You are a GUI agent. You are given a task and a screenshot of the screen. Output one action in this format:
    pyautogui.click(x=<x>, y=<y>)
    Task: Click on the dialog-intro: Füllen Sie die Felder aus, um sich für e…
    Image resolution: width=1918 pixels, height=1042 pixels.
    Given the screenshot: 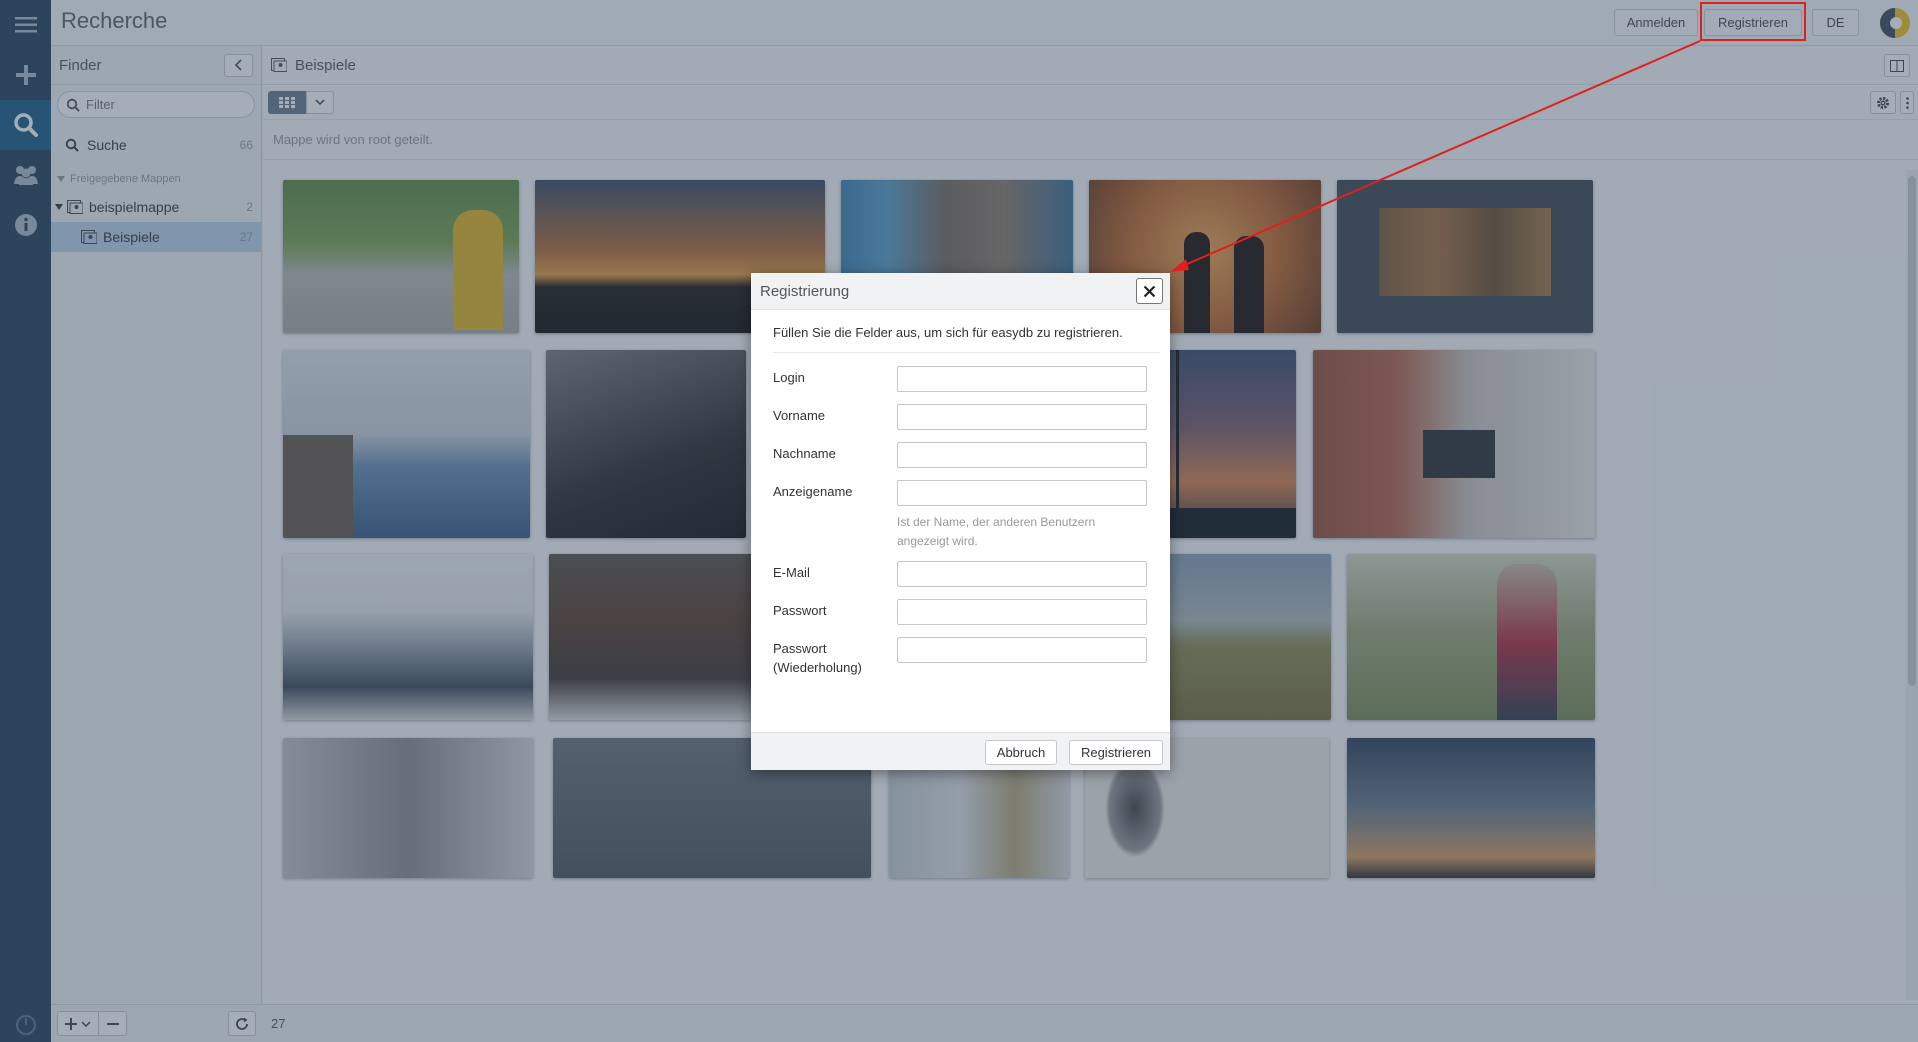 What is the action you would take?
    pyautogui.click(x=966, y=338)
    